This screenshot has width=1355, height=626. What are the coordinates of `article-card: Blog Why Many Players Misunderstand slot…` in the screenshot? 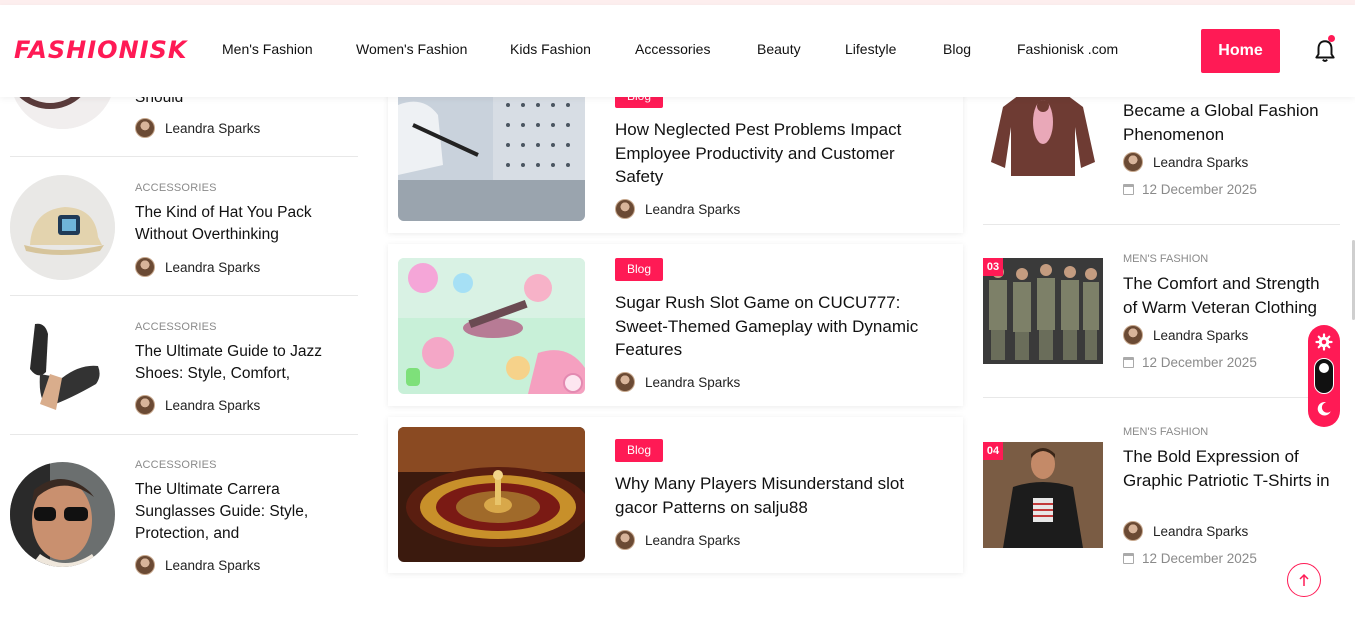 It's located at (675, 495).